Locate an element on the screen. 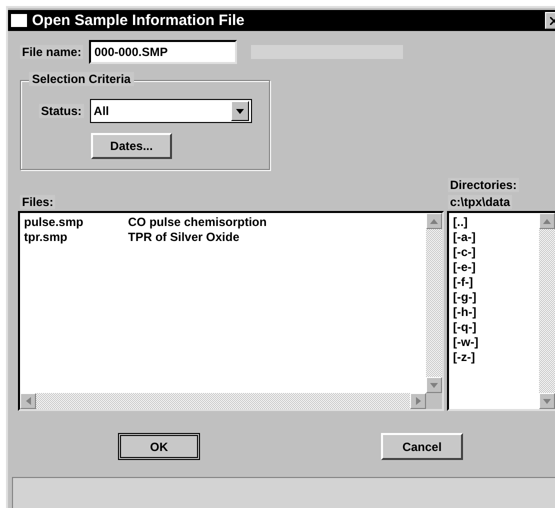 Image resolution: width=555 pixels, height=508 pixels. status-dropdown: All is located at coordinates (171, 111).